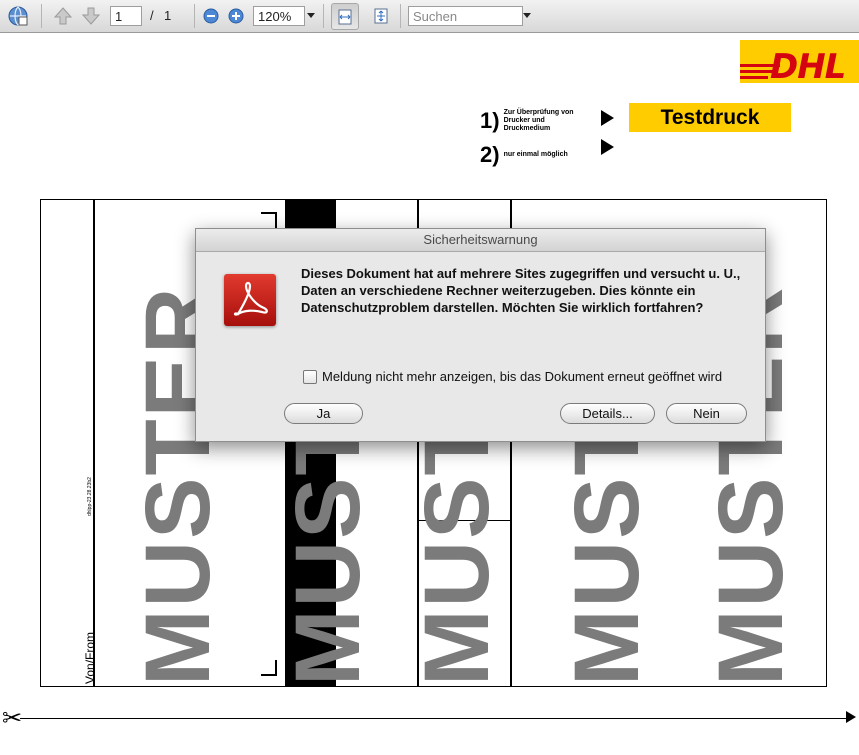 The width and height of the screenshot is (859, 755). What do you see at coordinates (311, 16) in the screenshot?
I see `zoom-dropdown-chevron-icon` at bounding box center [311, 16].